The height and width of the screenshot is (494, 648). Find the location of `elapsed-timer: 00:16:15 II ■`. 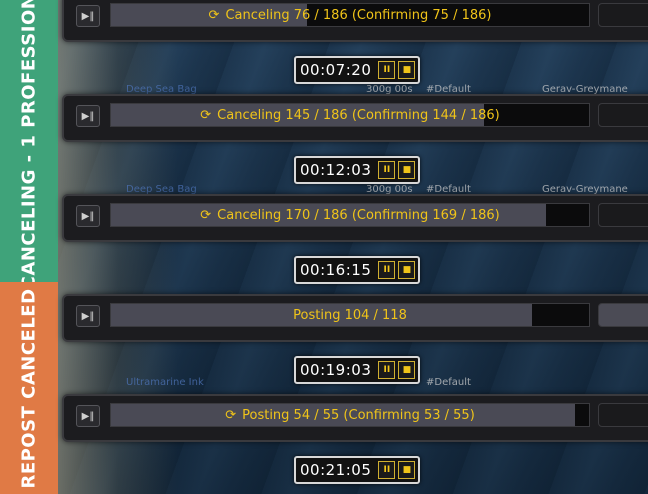

elapsed-timer: 00:16:15 II ■ is located at coordinates (357, 270).